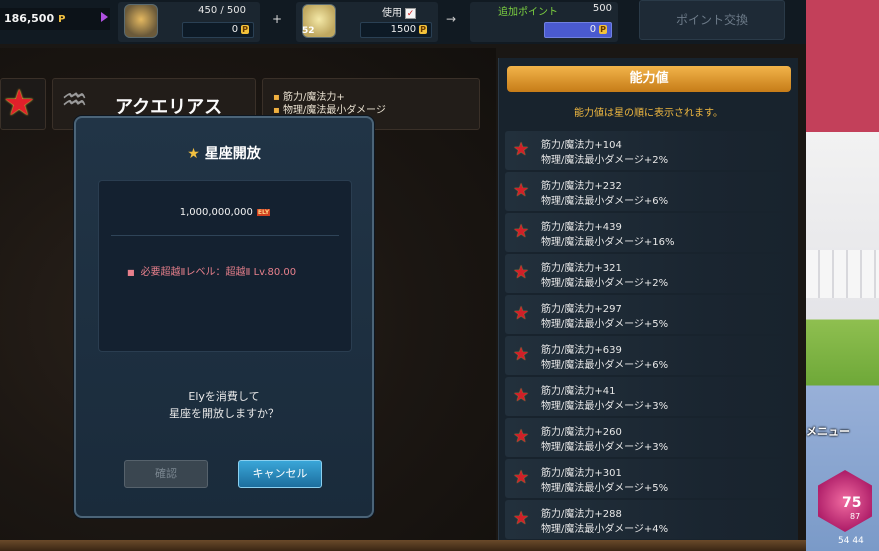  I want to click on stat-line-1: 筋力/魔法力+41, so click(578, 391).